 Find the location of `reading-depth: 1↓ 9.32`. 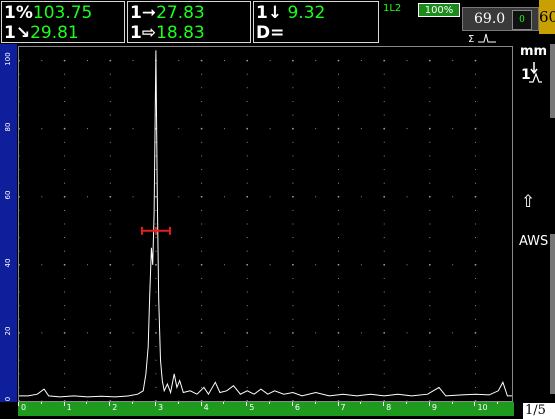

reading-depth: 1↓ 9.32 is located at coordinates (290, 13).